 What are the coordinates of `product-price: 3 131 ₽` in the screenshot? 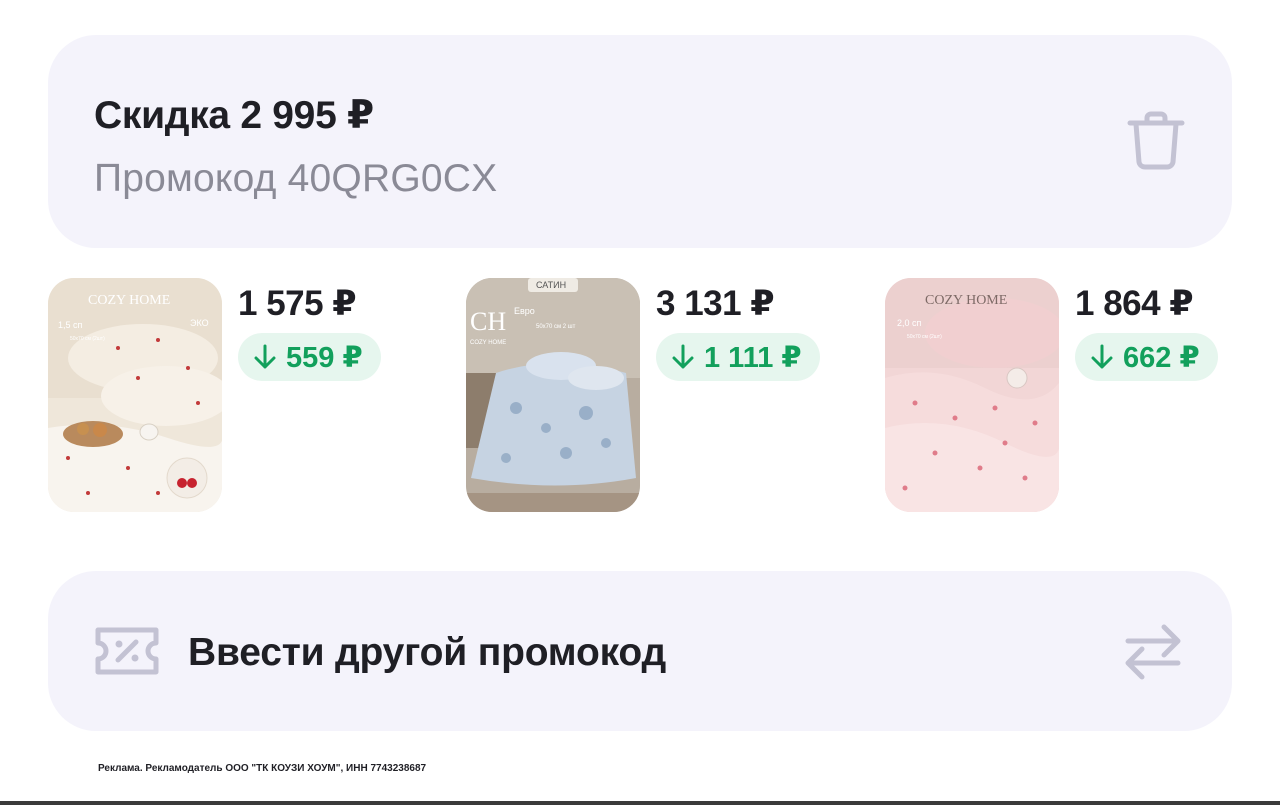 It's located at (715, 303).